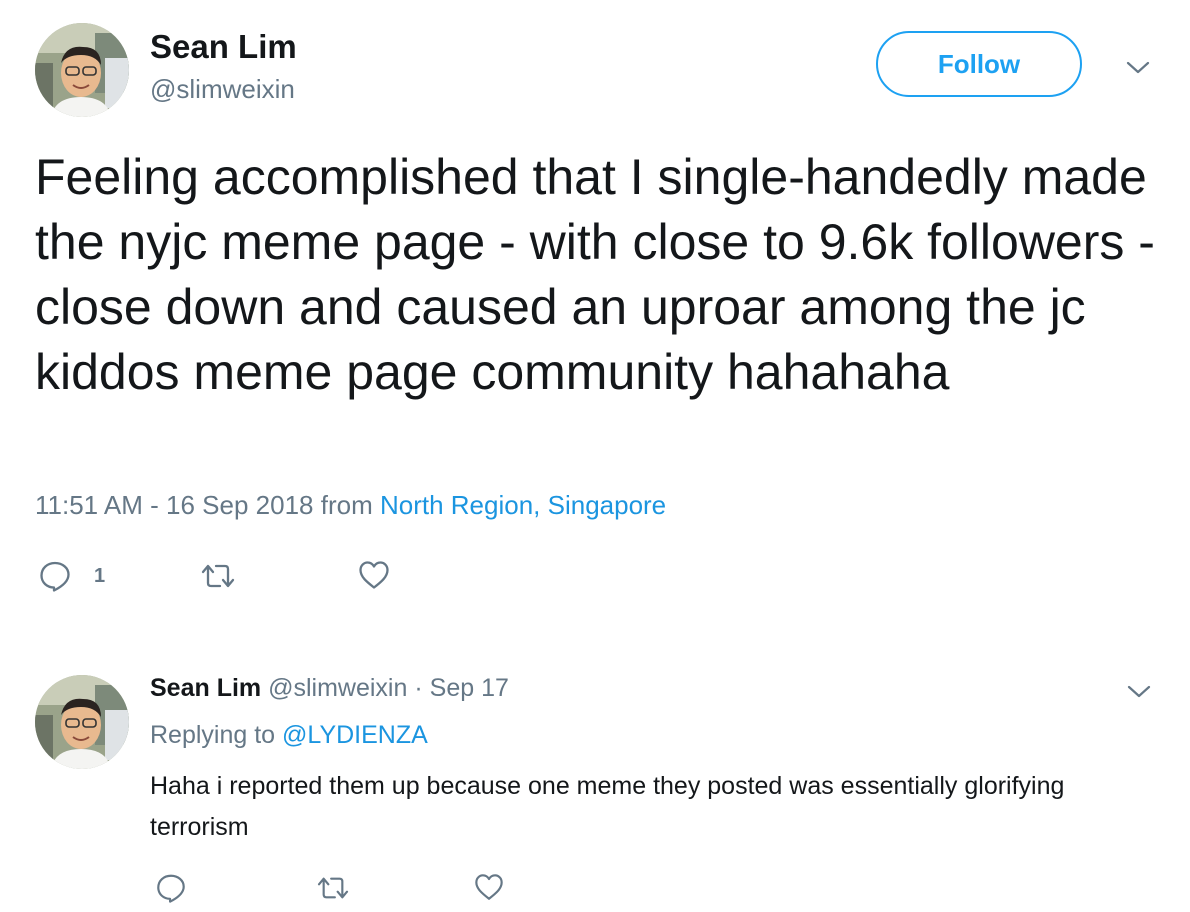 The image size is (1190, 912). What do you see at coordinates (71, 576) in the screenshot?
I see `reply-button: 1` at bounding box center [71, 576].